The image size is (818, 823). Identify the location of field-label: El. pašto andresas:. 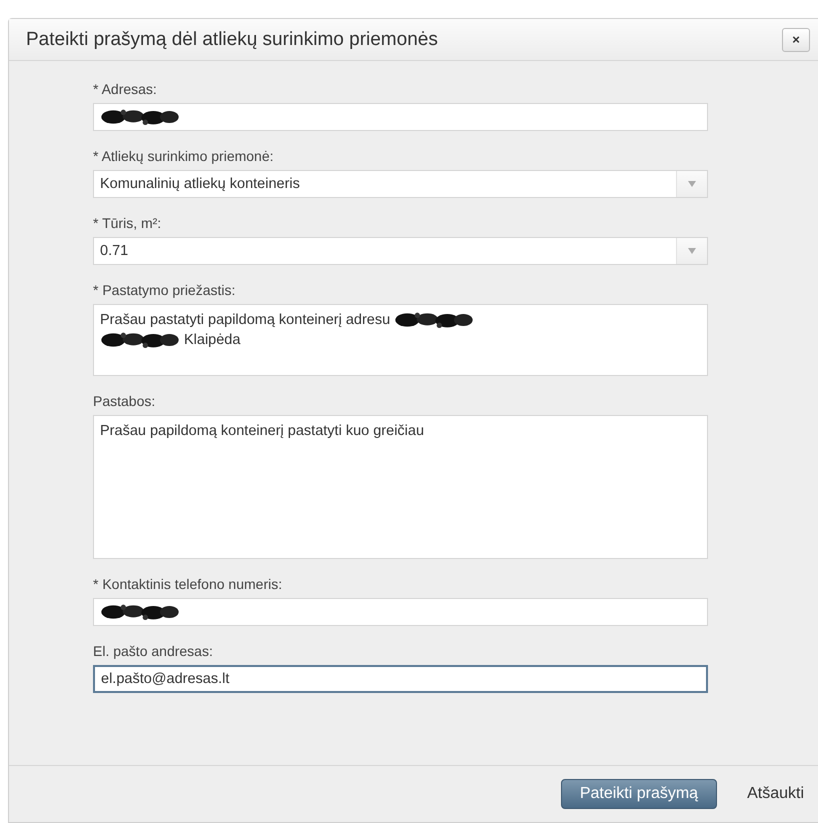
(153, 651).